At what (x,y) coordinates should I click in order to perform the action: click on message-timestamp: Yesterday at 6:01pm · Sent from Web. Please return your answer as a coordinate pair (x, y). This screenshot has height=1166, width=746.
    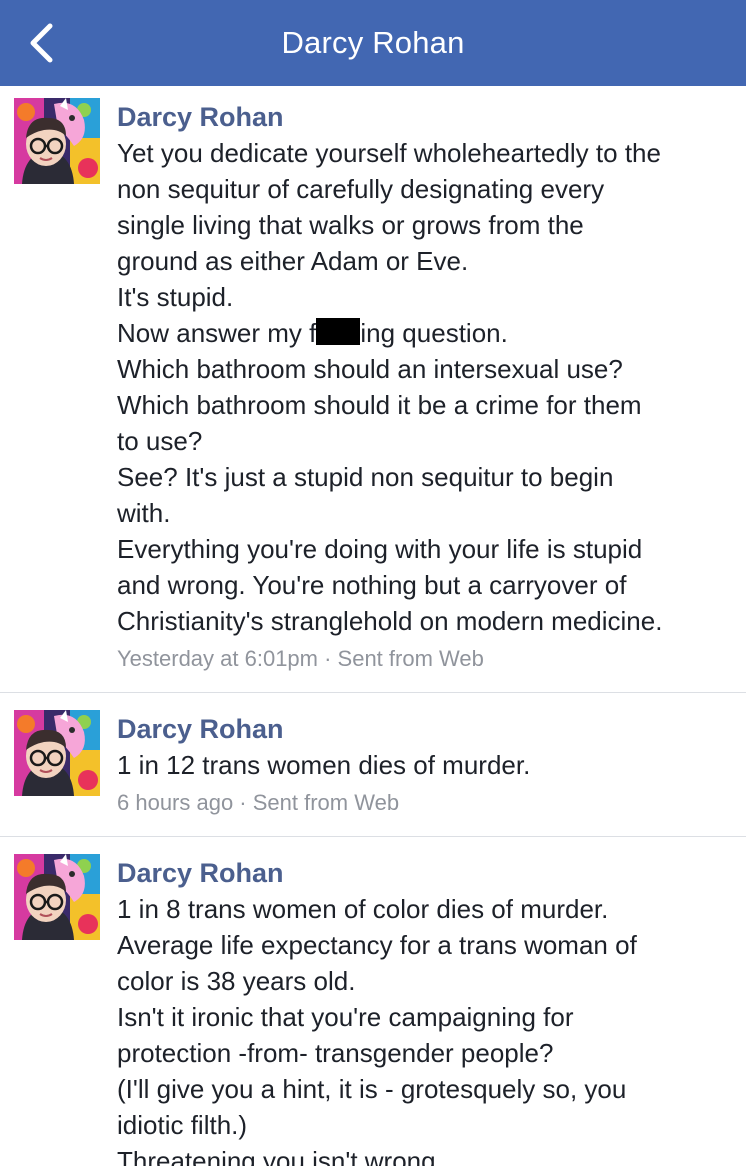
    Looking at the image, I should click on (300, 658).